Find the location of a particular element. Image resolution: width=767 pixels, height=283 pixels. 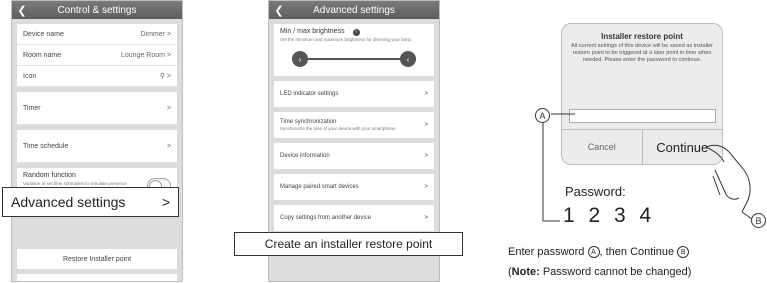

badge-a: A is located at coordinates (542, 115).